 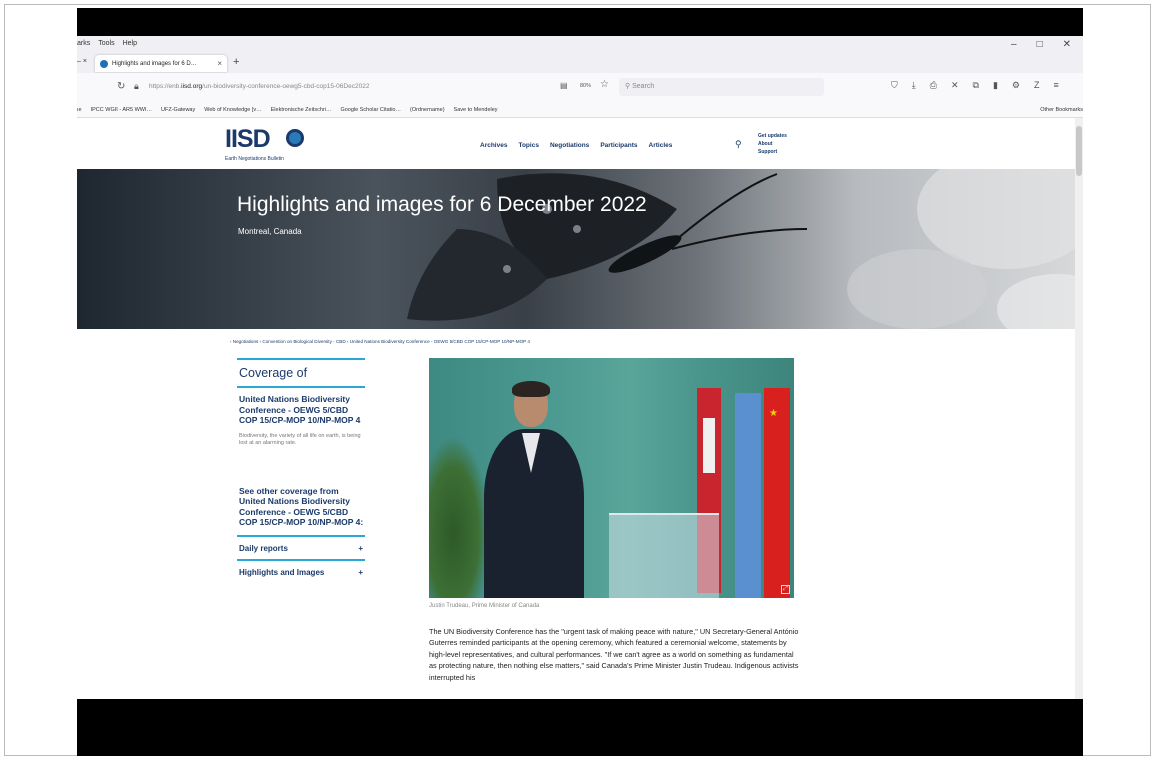 I want to click on search-box: ⚲ Search, so click(x=721, y=87).